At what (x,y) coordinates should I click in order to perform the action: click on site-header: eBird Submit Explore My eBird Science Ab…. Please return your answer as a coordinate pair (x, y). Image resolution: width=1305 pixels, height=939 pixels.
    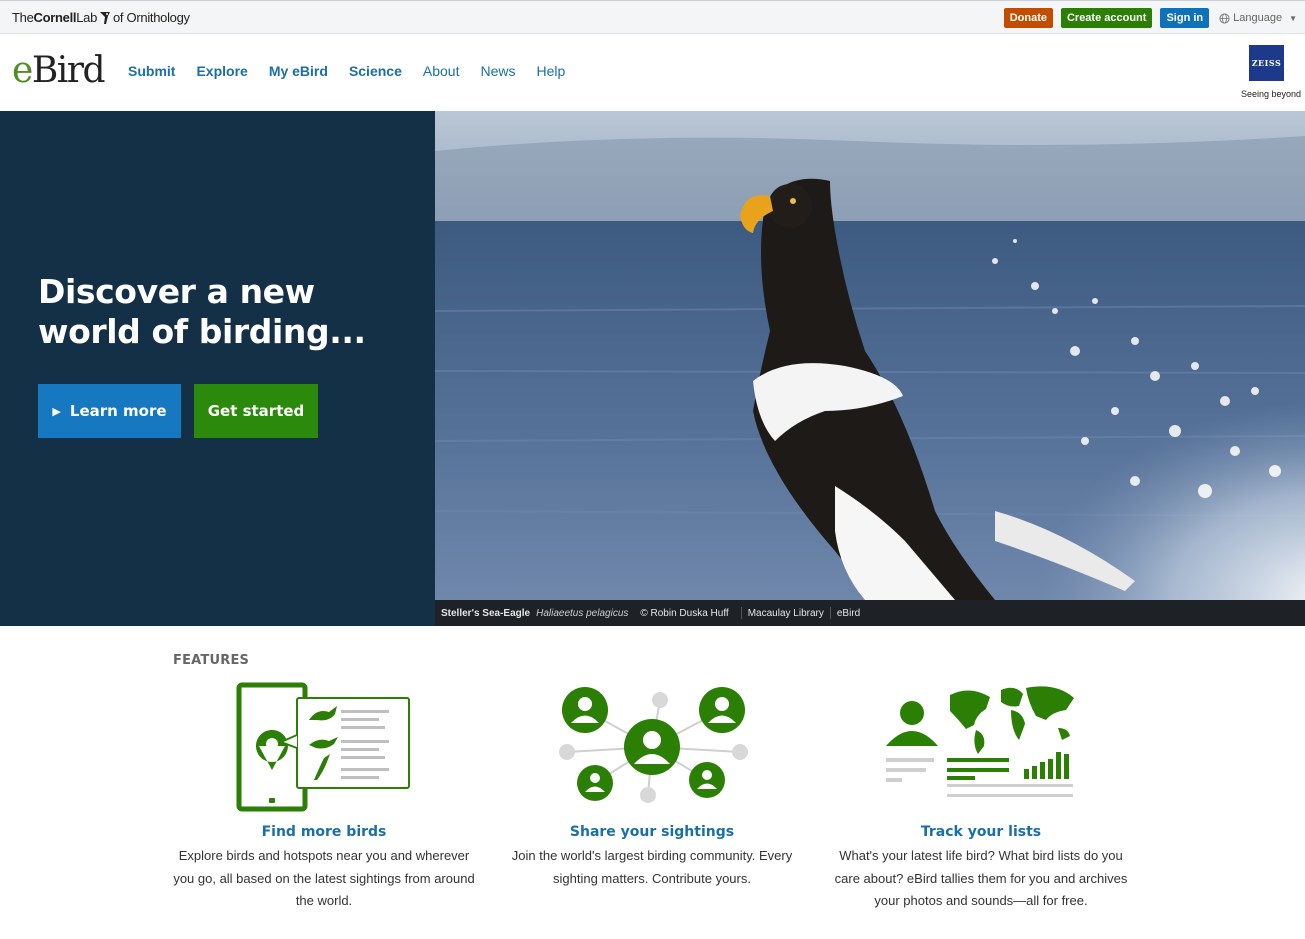
    Looking at the image, I should click on (652, 72).